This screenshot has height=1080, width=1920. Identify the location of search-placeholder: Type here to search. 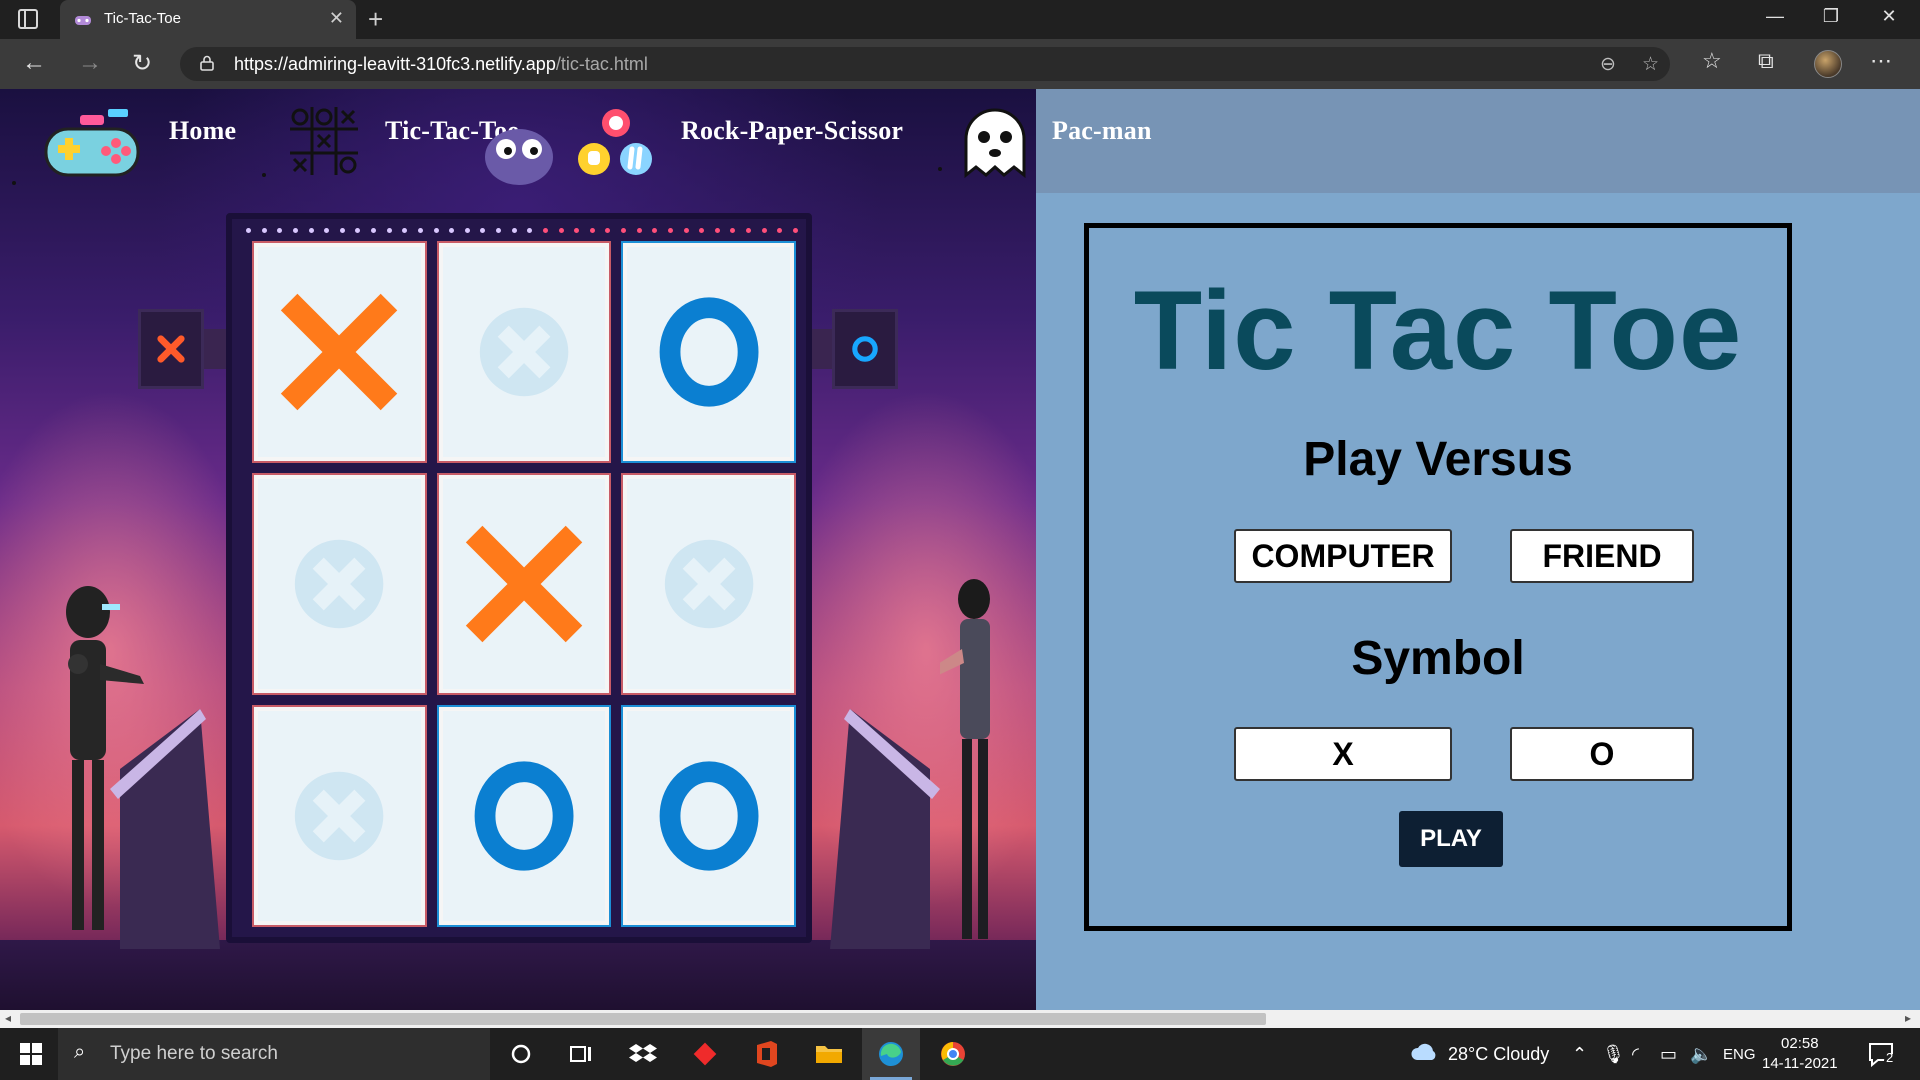
(194, 1053).